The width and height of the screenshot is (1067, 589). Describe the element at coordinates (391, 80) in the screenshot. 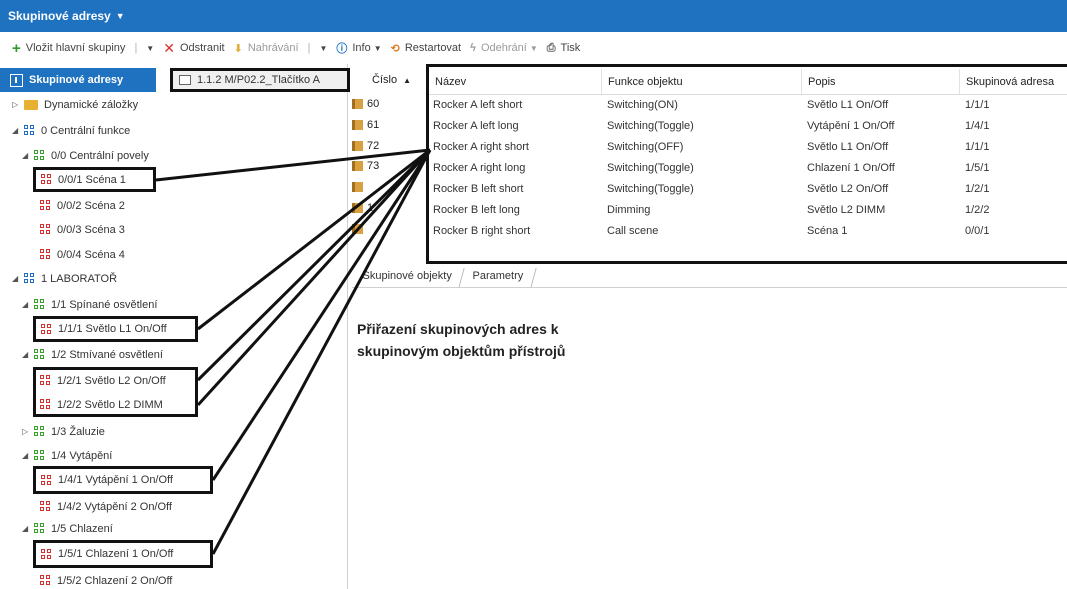

I see `column-header-number: Číslo ▲` at that location.